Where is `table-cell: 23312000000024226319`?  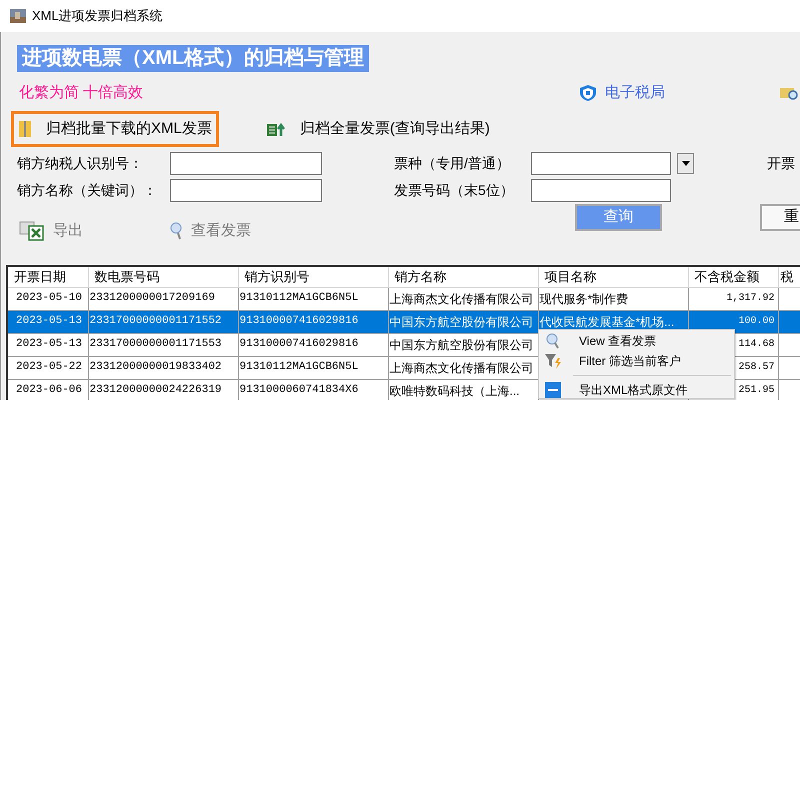
table-cell: 23312000000024226319 is located at coordinates (163, 389).